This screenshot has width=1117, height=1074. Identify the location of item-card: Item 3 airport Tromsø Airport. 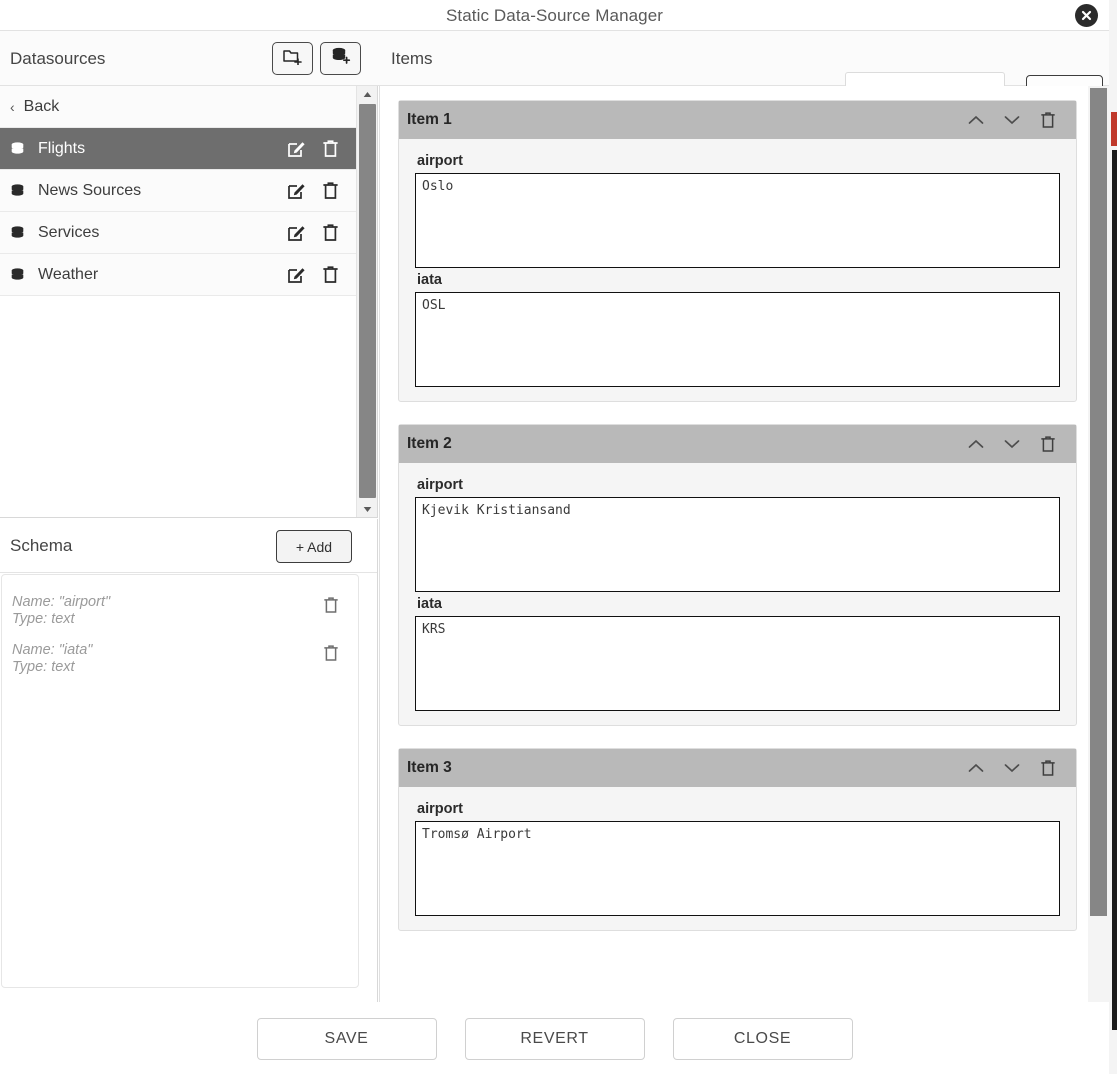
(737, 839).